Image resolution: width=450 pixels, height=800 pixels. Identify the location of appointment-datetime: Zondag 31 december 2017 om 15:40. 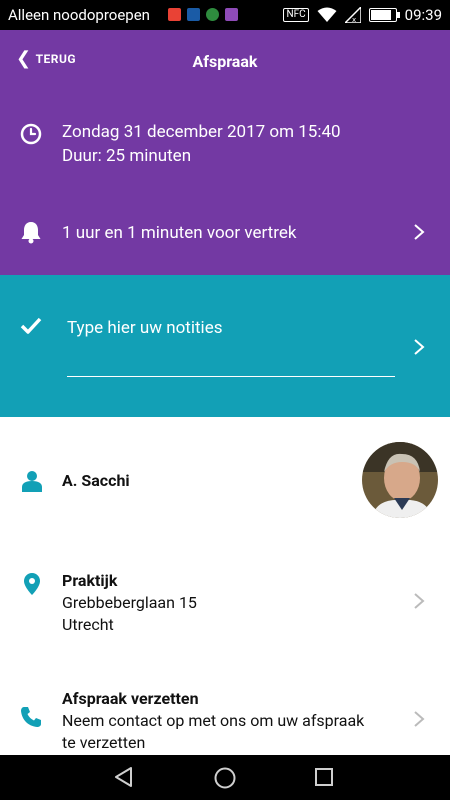
(201, 132).